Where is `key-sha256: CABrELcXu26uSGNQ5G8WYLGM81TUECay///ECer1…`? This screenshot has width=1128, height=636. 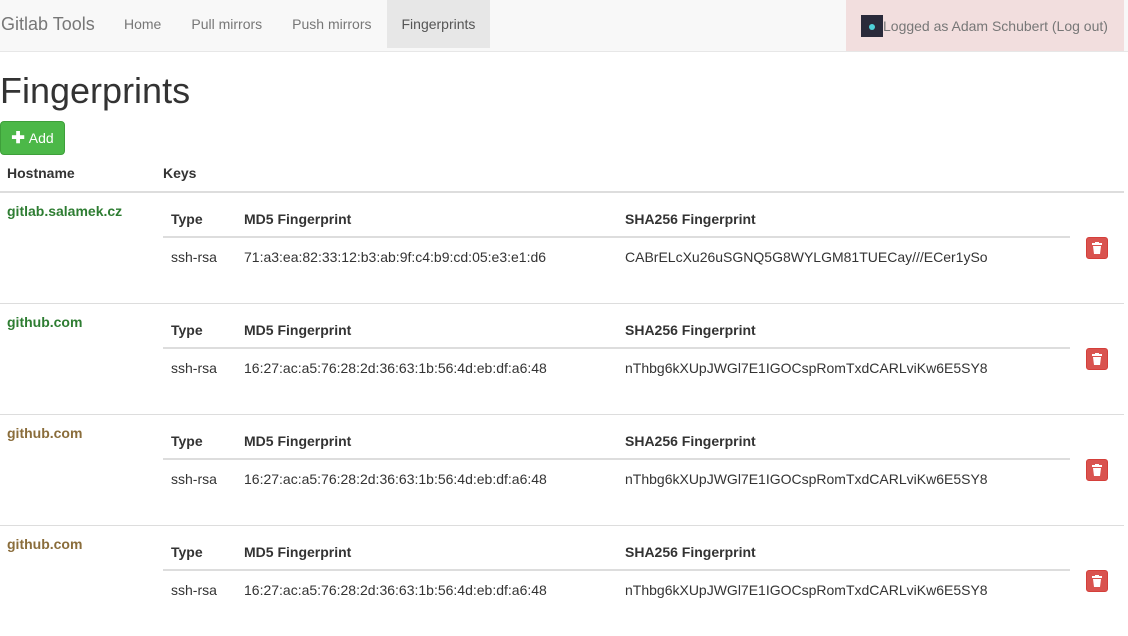 key-sha256: CABrELcXu26uSGNQ5G8WYLGM81TUECay///ECer1… is located at coordinates (806, 257).